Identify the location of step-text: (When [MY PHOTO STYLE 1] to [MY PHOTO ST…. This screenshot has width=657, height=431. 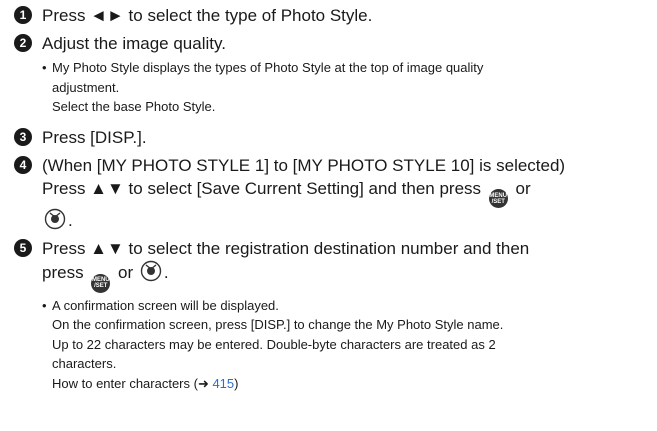
(304, 165).